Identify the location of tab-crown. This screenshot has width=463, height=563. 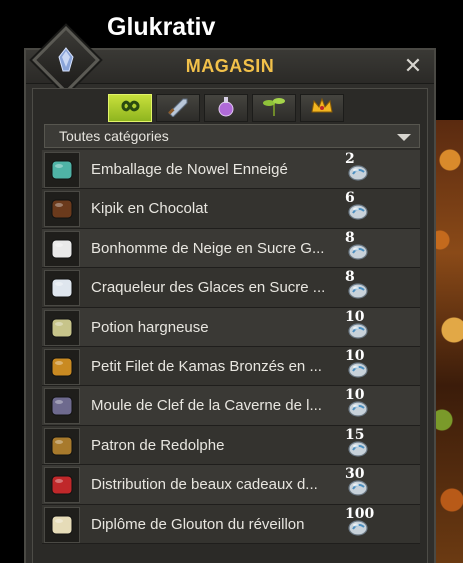
(322, 108).